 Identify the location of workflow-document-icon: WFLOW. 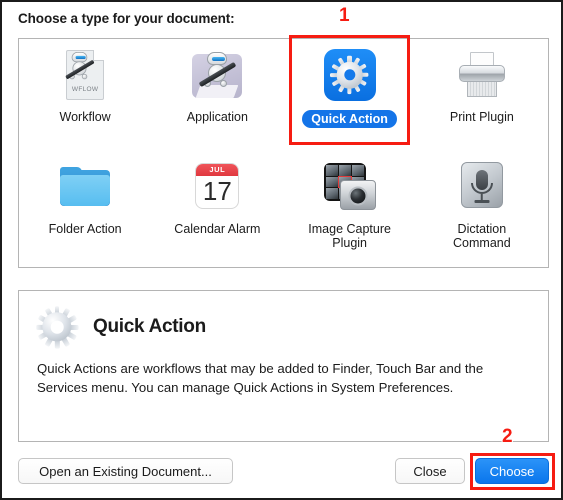
(85, 76).